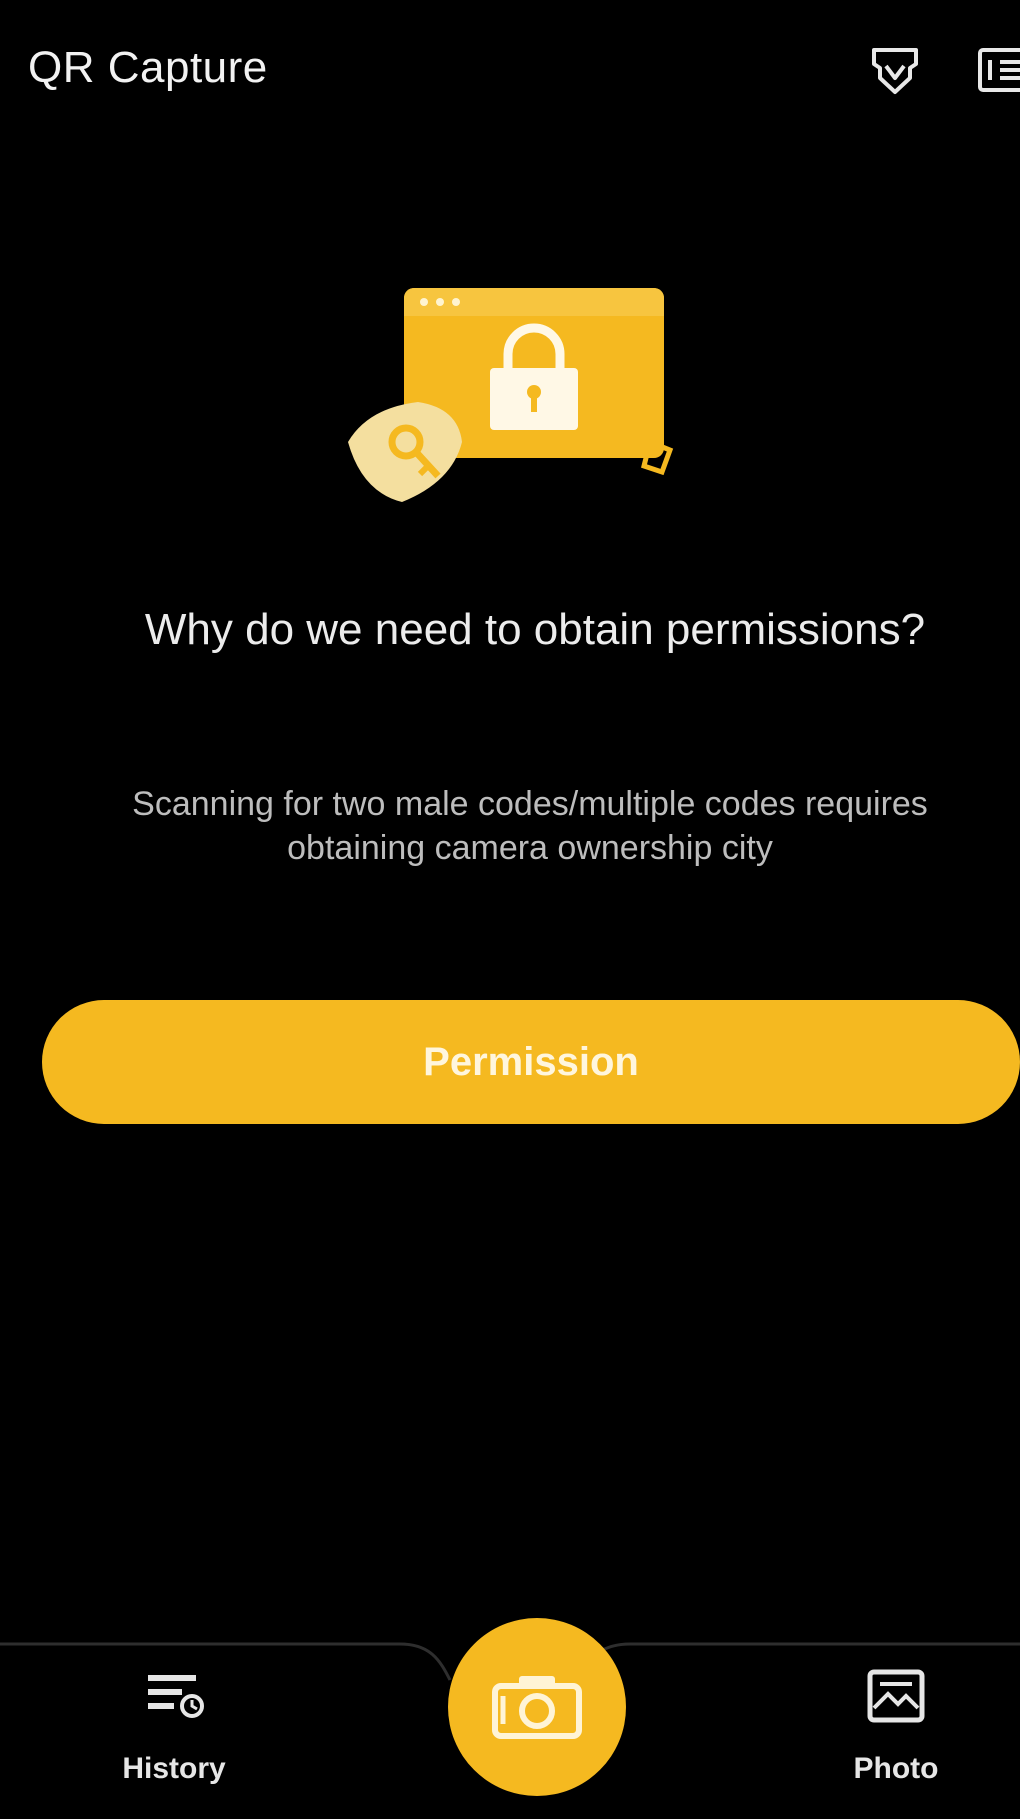 Image resolution: width=1020 pixels, height=1819 pixels. What do you see at coordinates (405, 452) in the screenshot?
I see `key-shield-icon` at bounding box center [405, 452].